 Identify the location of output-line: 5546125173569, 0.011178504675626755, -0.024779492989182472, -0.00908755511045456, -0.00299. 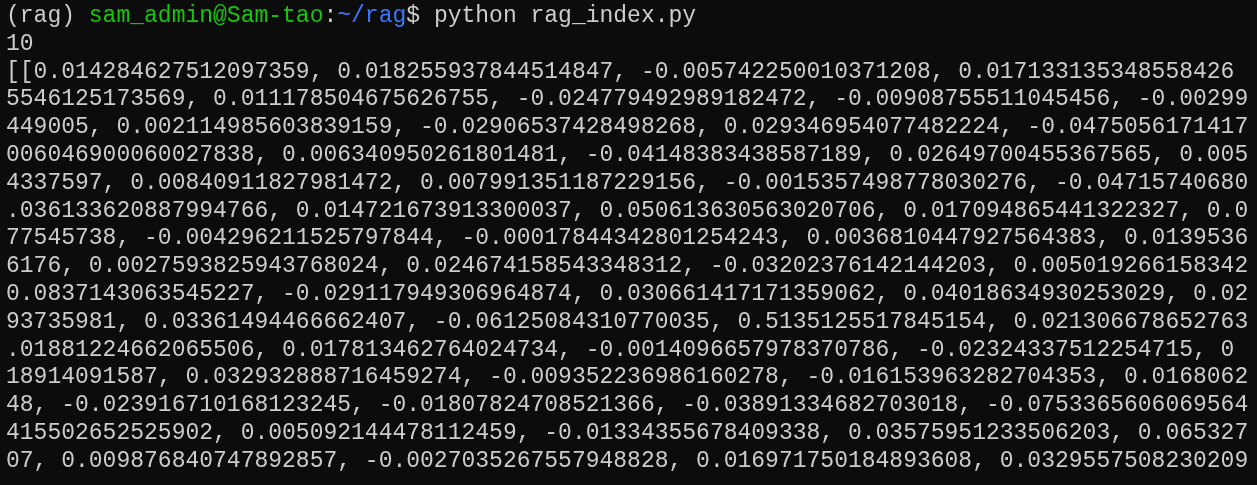
(627, 100).